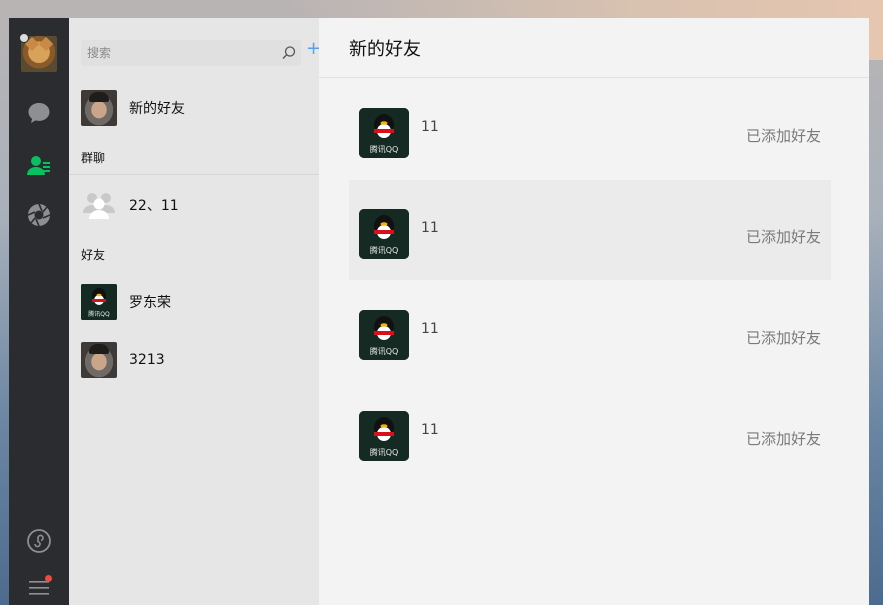  Describe the element at coordinates (39, 311) in the screenshot. I see `nav-rail` at that location.